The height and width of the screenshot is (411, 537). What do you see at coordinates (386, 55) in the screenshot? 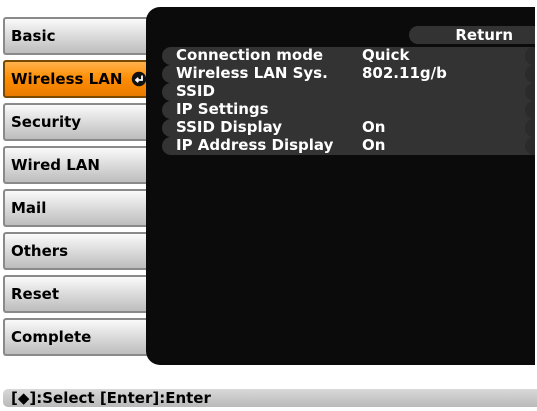
I see `setting-value: Quick` at bounding box center [386, 55].